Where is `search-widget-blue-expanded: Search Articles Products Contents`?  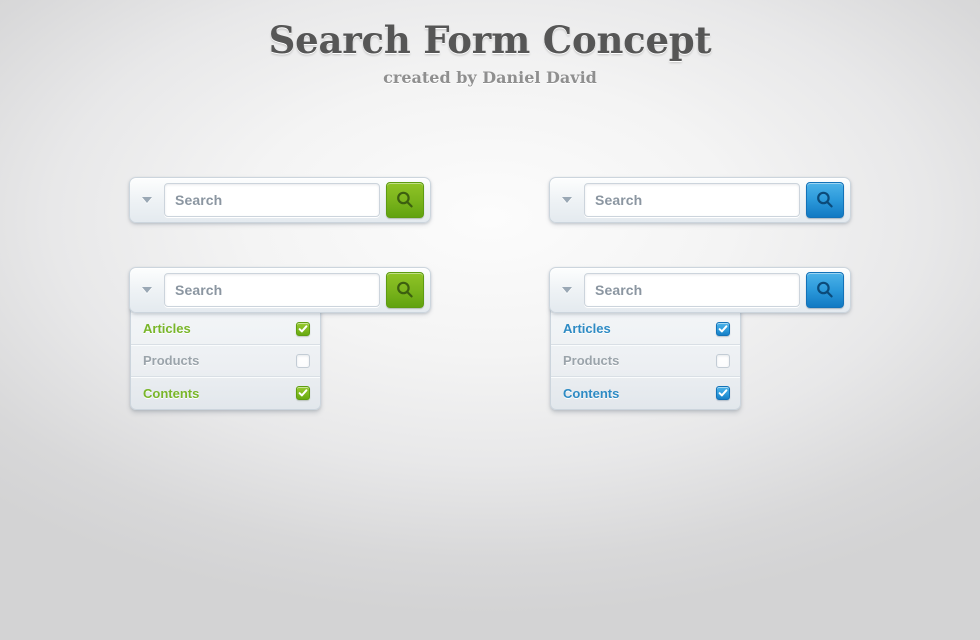 search-widget-blue-expanded: Search Articles Products Contents is located at coordinates (700, 338).